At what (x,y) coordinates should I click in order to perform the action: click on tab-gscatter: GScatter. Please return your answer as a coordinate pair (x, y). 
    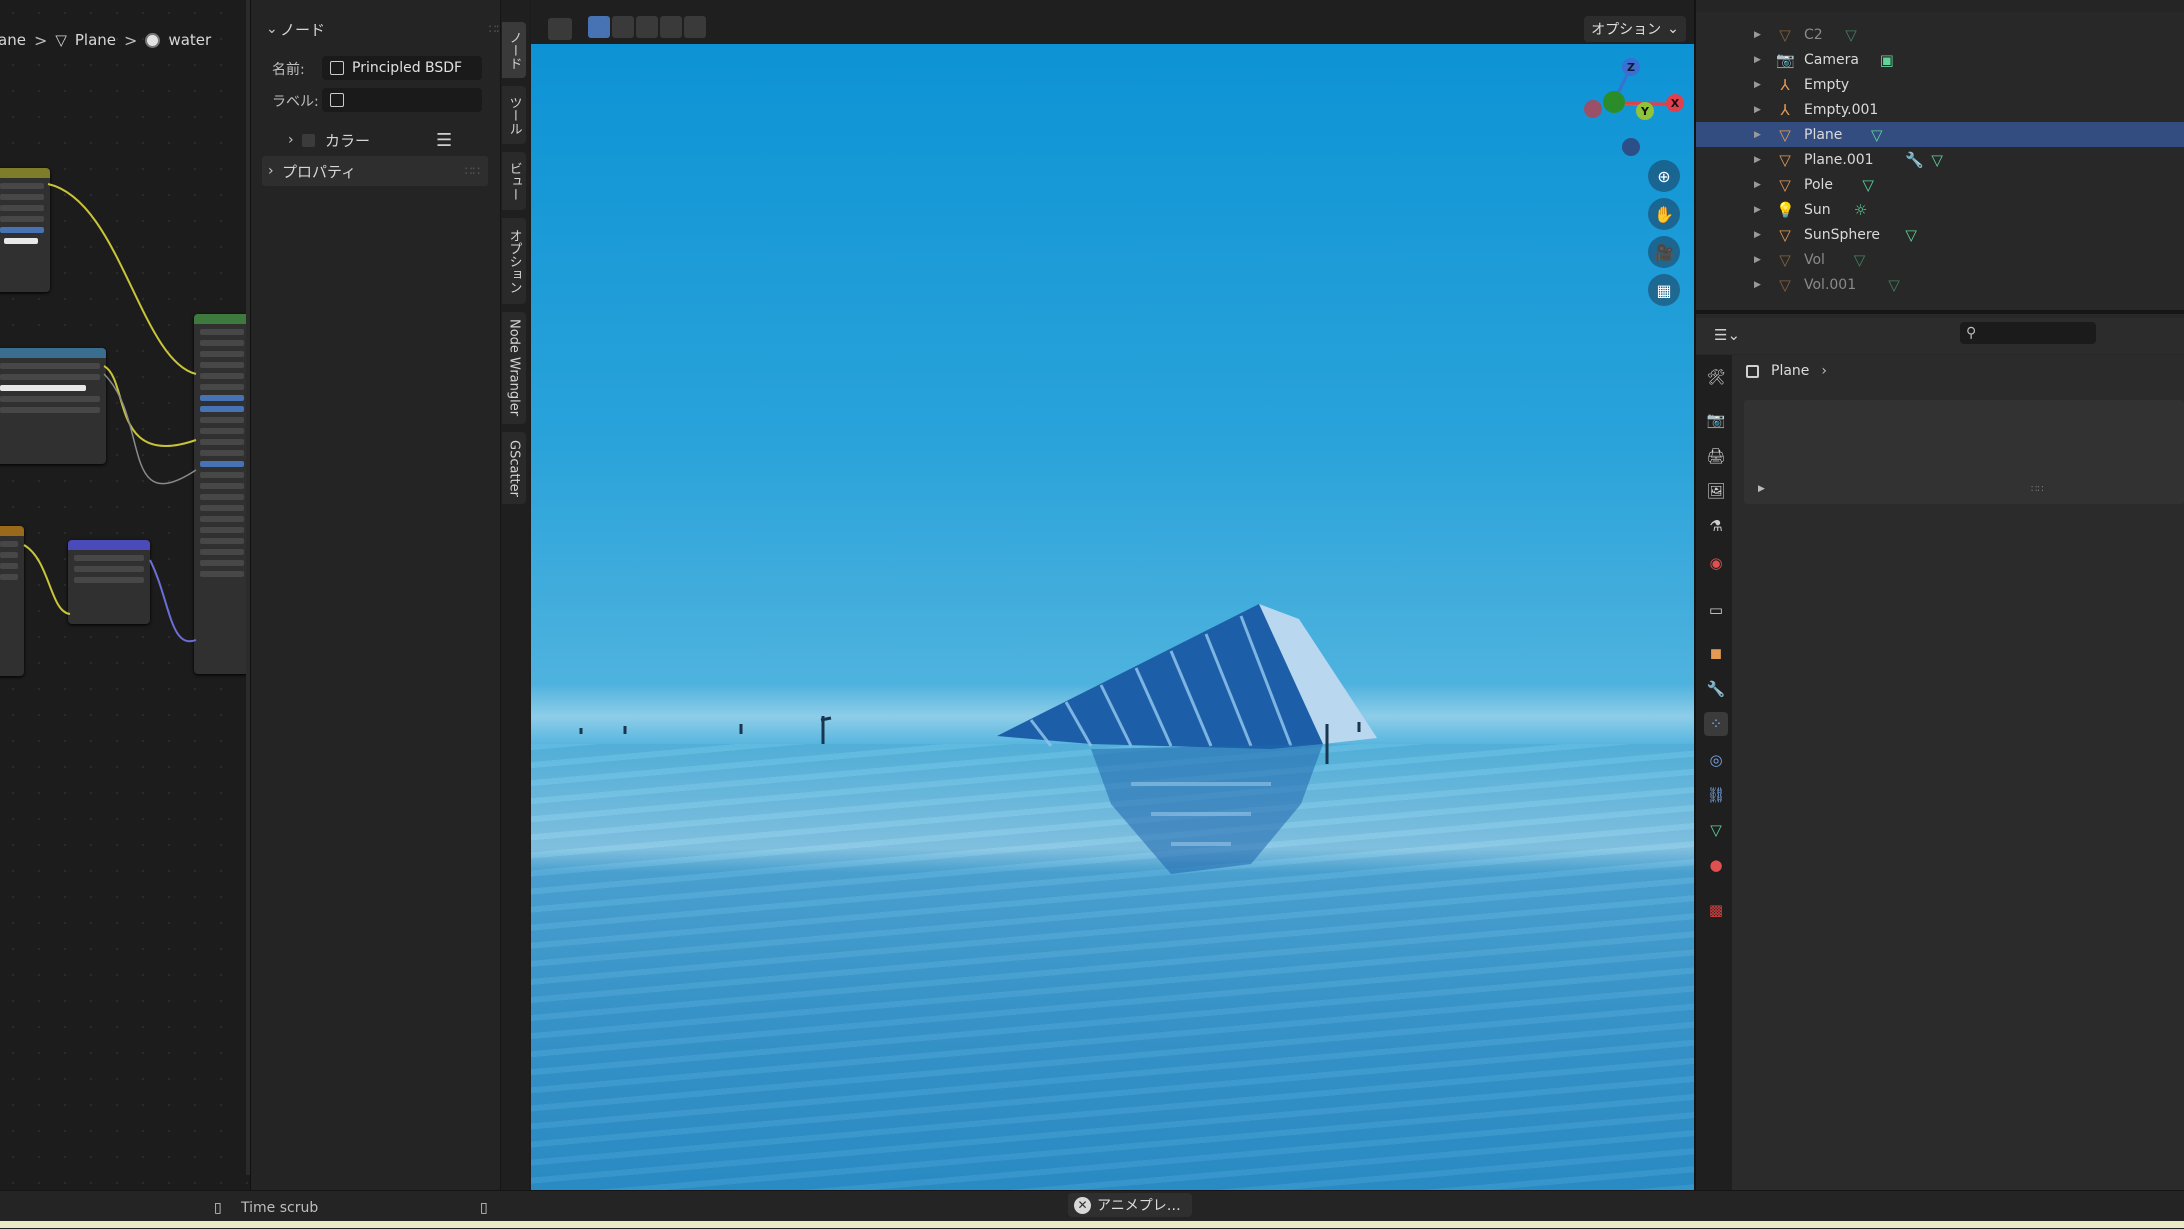
    Looking at the image, I should click on (514, 468).